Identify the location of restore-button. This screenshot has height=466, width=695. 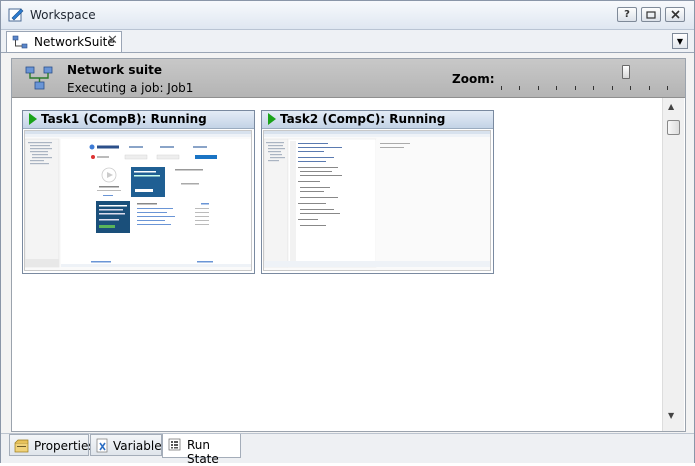
(651, 14).